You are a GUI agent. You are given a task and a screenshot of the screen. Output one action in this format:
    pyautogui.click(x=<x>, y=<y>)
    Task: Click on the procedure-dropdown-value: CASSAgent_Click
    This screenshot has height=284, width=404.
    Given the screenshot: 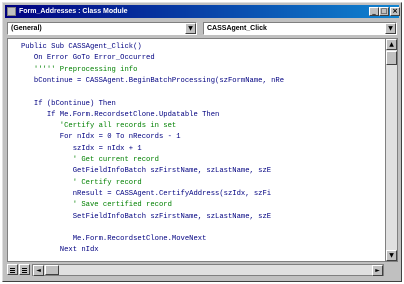 What is the action you would take?
    pyautogui.click(x=237, y=28)
    